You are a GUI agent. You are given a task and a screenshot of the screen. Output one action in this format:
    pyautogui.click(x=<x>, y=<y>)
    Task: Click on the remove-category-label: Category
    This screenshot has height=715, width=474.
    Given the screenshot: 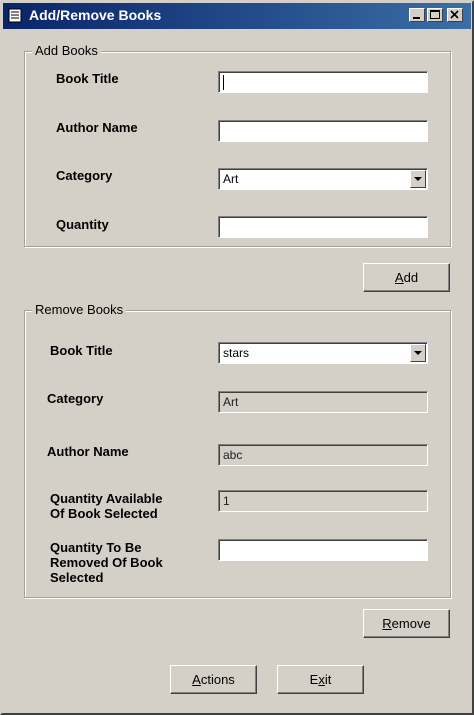 What is the action you would take?
    pyautogui.click(x=75, y=398)
    